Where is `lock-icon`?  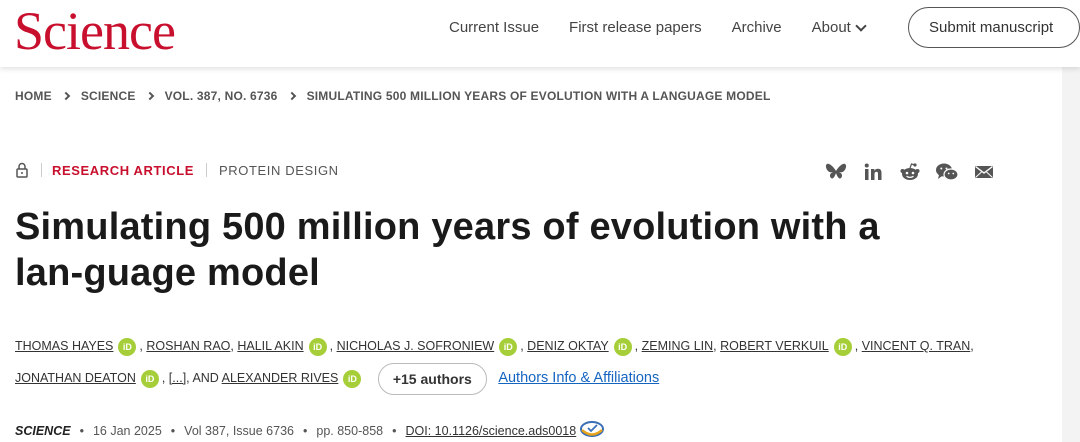
lock-icon is located at coordinates (22, 170).